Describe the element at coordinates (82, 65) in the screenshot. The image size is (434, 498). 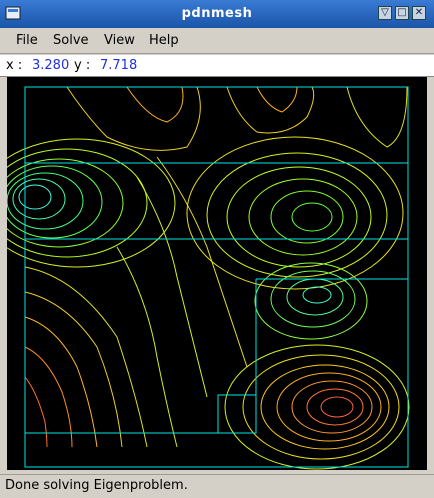
I see `y-label: y :` at that location.